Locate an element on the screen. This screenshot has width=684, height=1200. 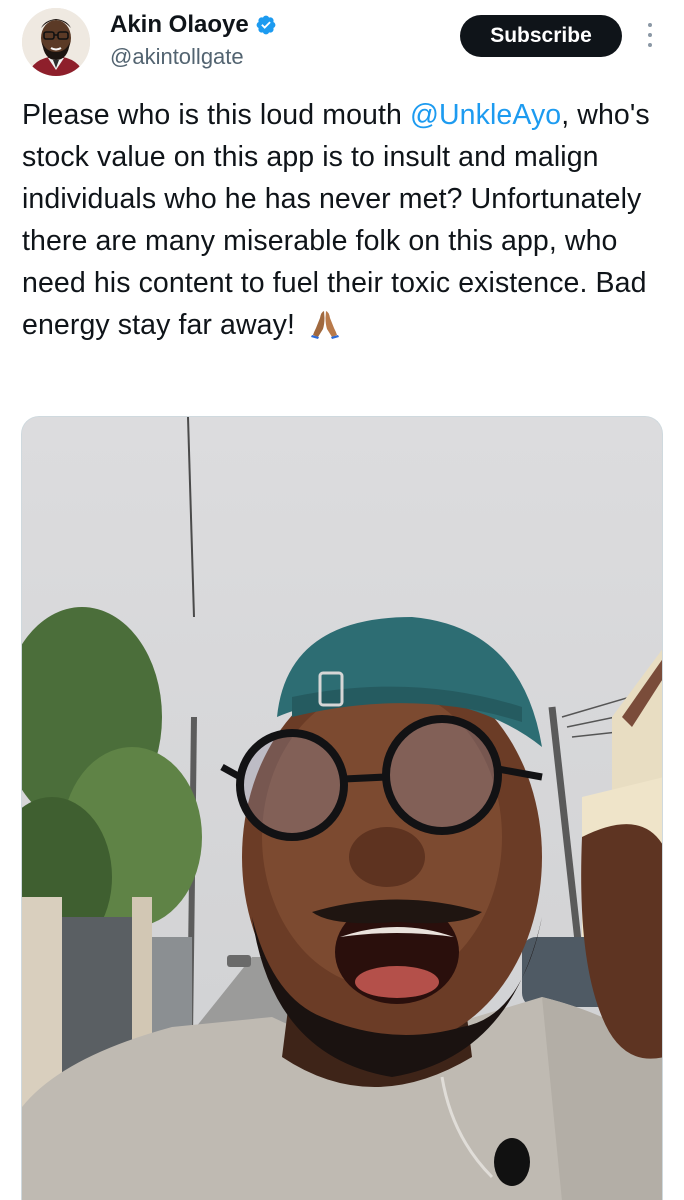
display-name: Akin Olaoye is located at coordinates (179, 25).